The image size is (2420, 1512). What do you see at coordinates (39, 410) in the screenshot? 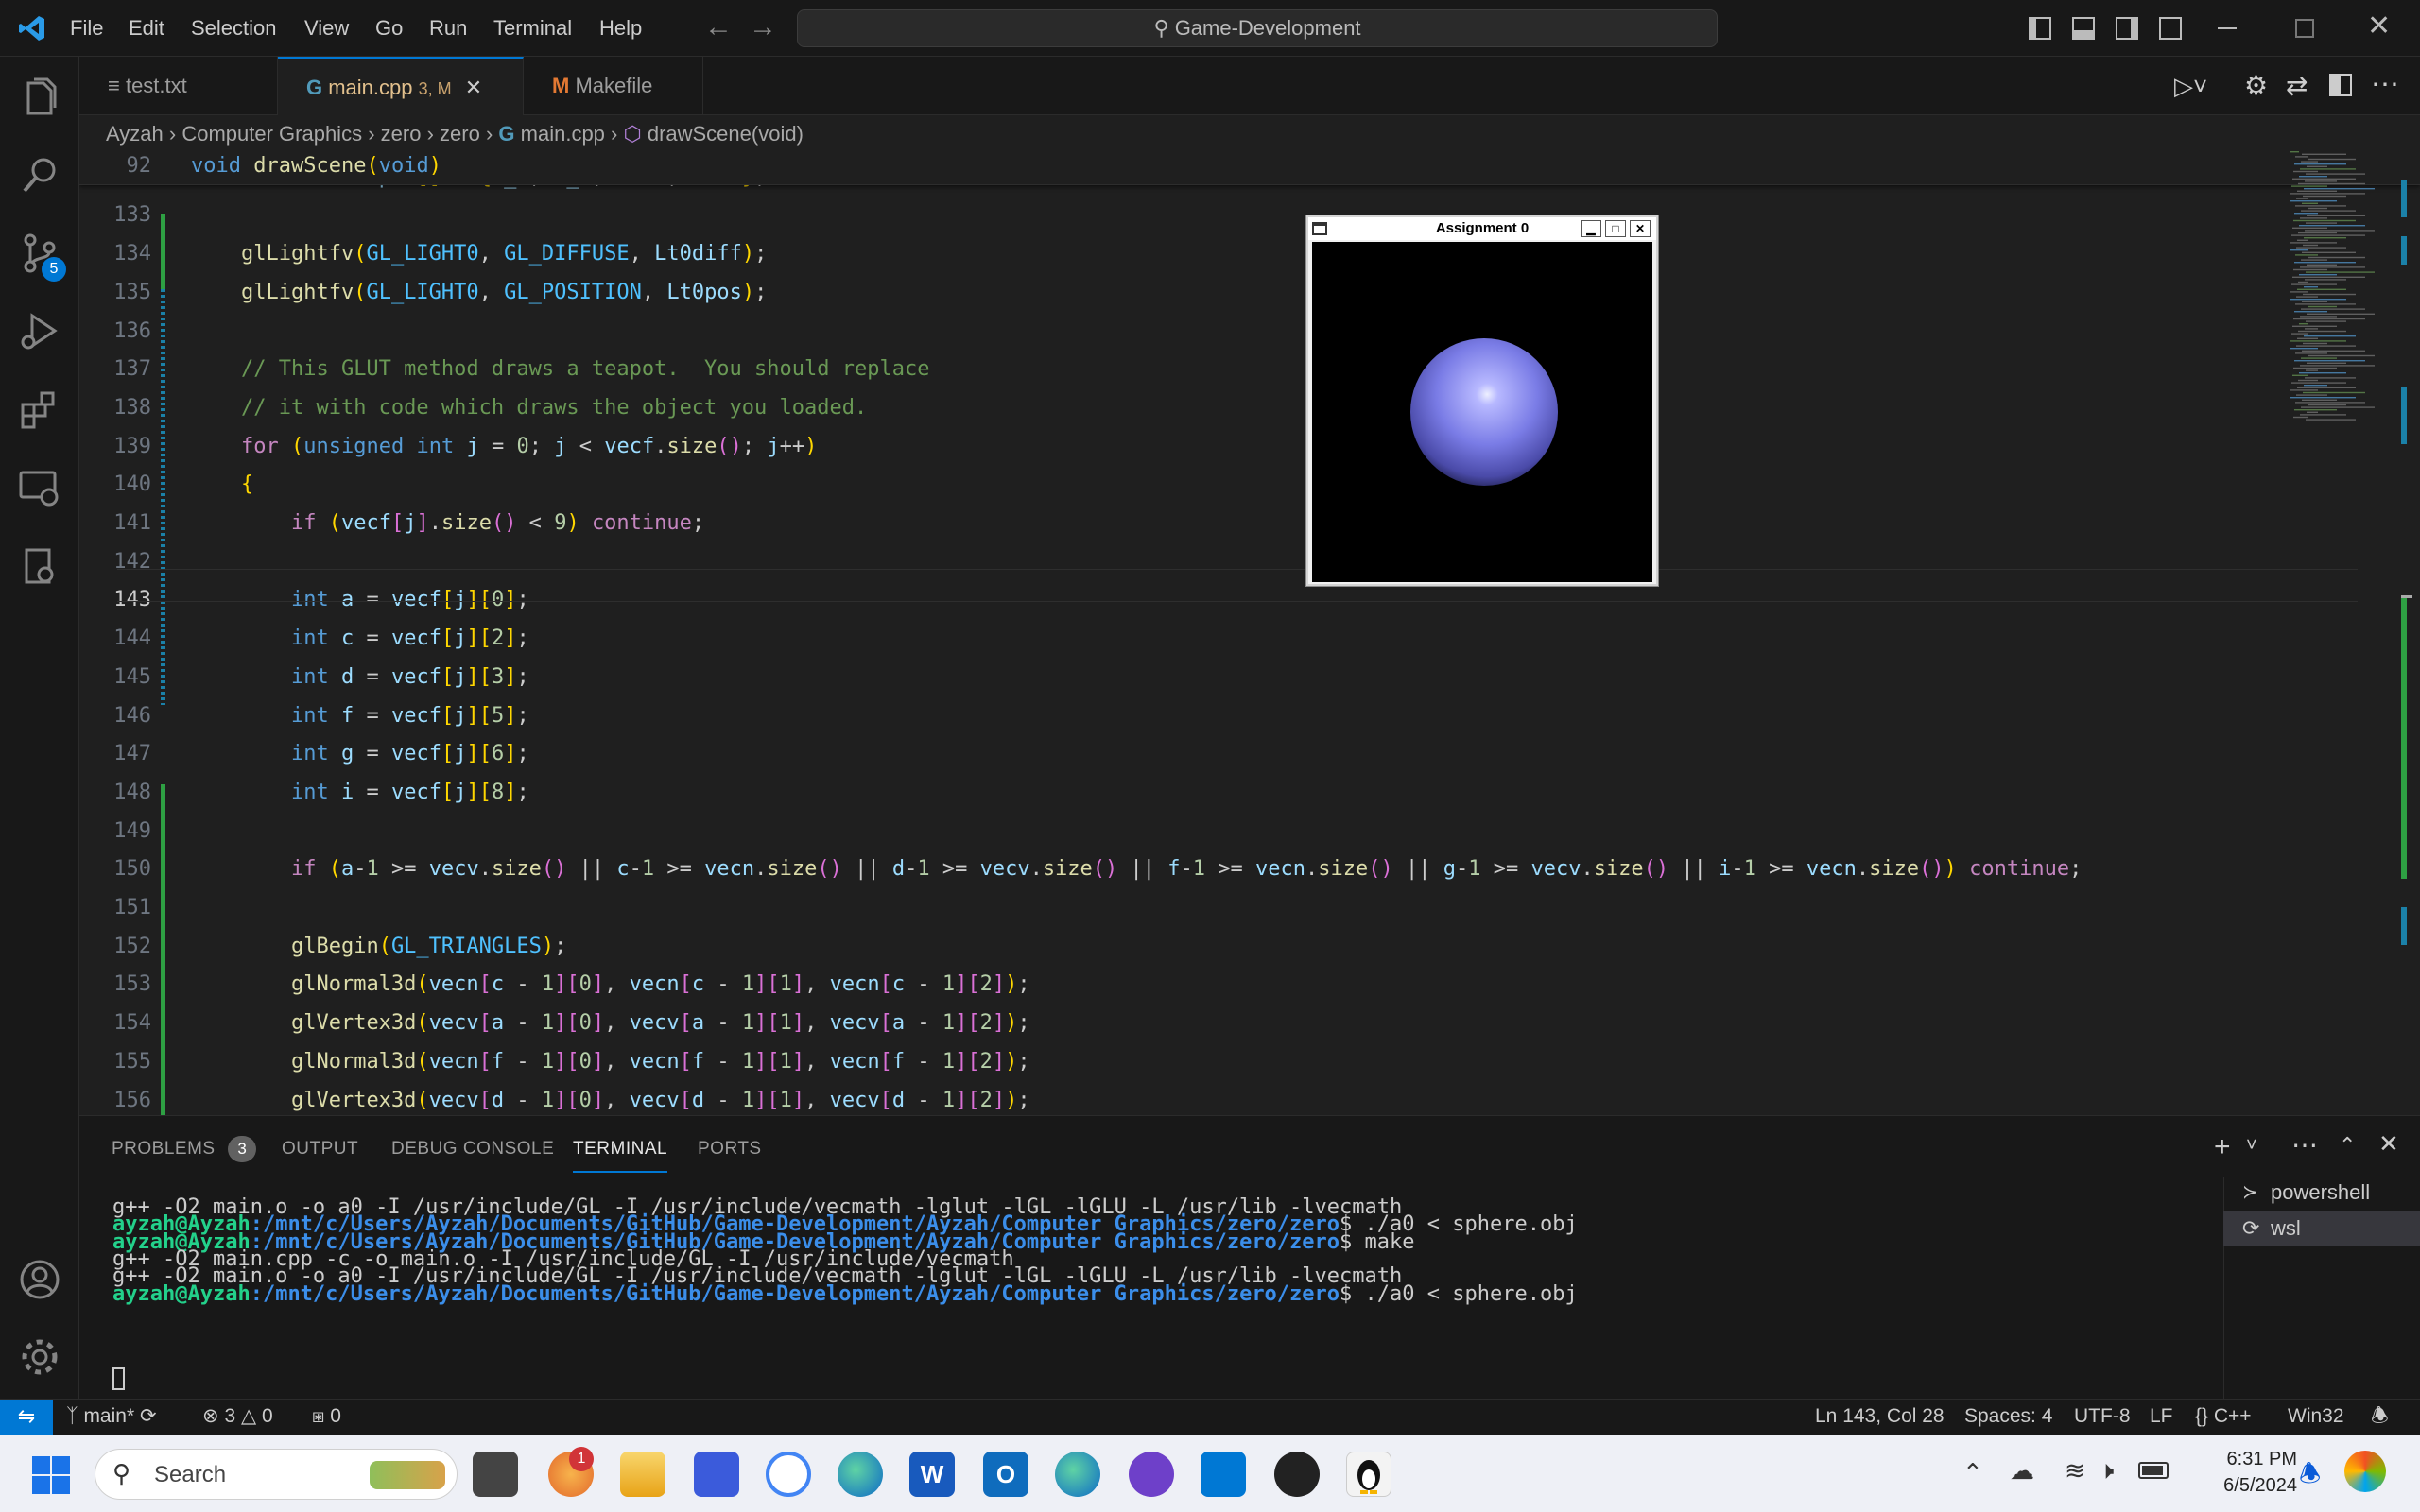
I see `extensions-icon` at bounding box center [39, 410].